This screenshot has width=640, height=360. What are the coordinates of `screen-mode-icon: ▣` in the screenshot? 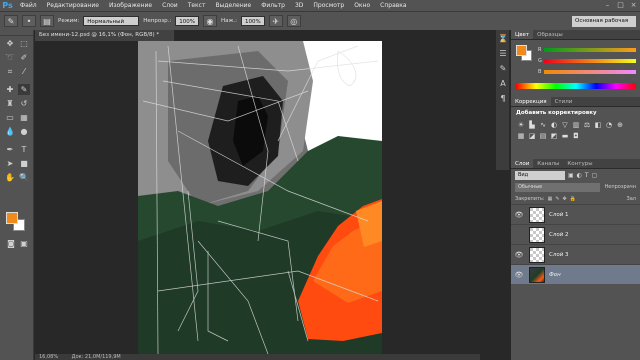 It's located at (24, 243).